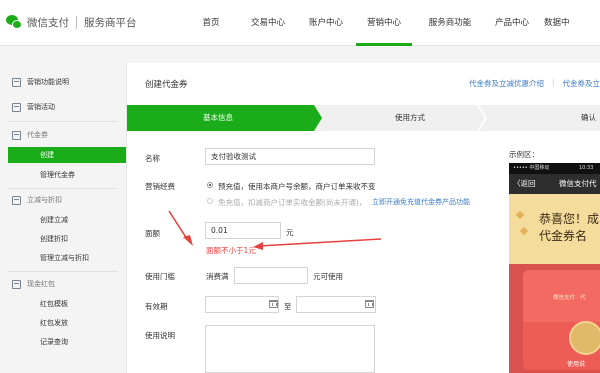  What do you see at coordinates (531, 168) in the screenshot?
I see `carrier-text: ••••• 中国移动` at bounding box center [531, 168].